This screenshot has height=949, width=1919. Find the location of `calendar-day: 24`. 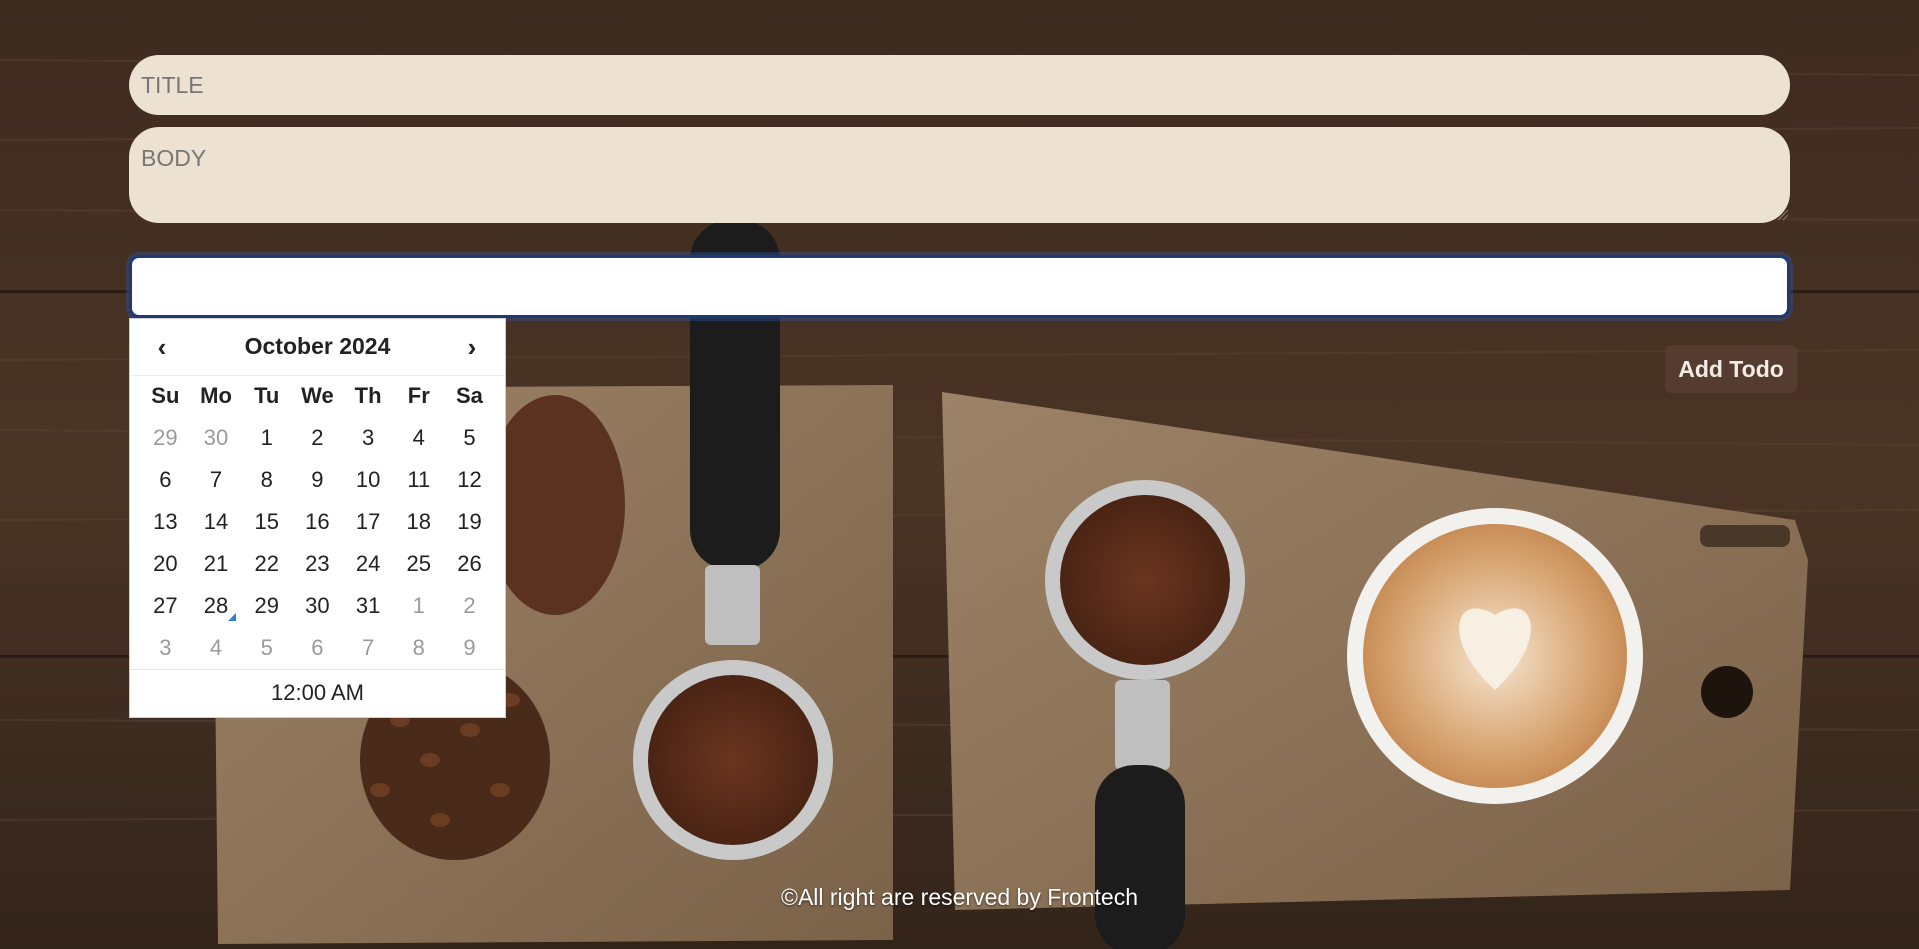

calendar-day: 24 is located at coordinates (368, 564).